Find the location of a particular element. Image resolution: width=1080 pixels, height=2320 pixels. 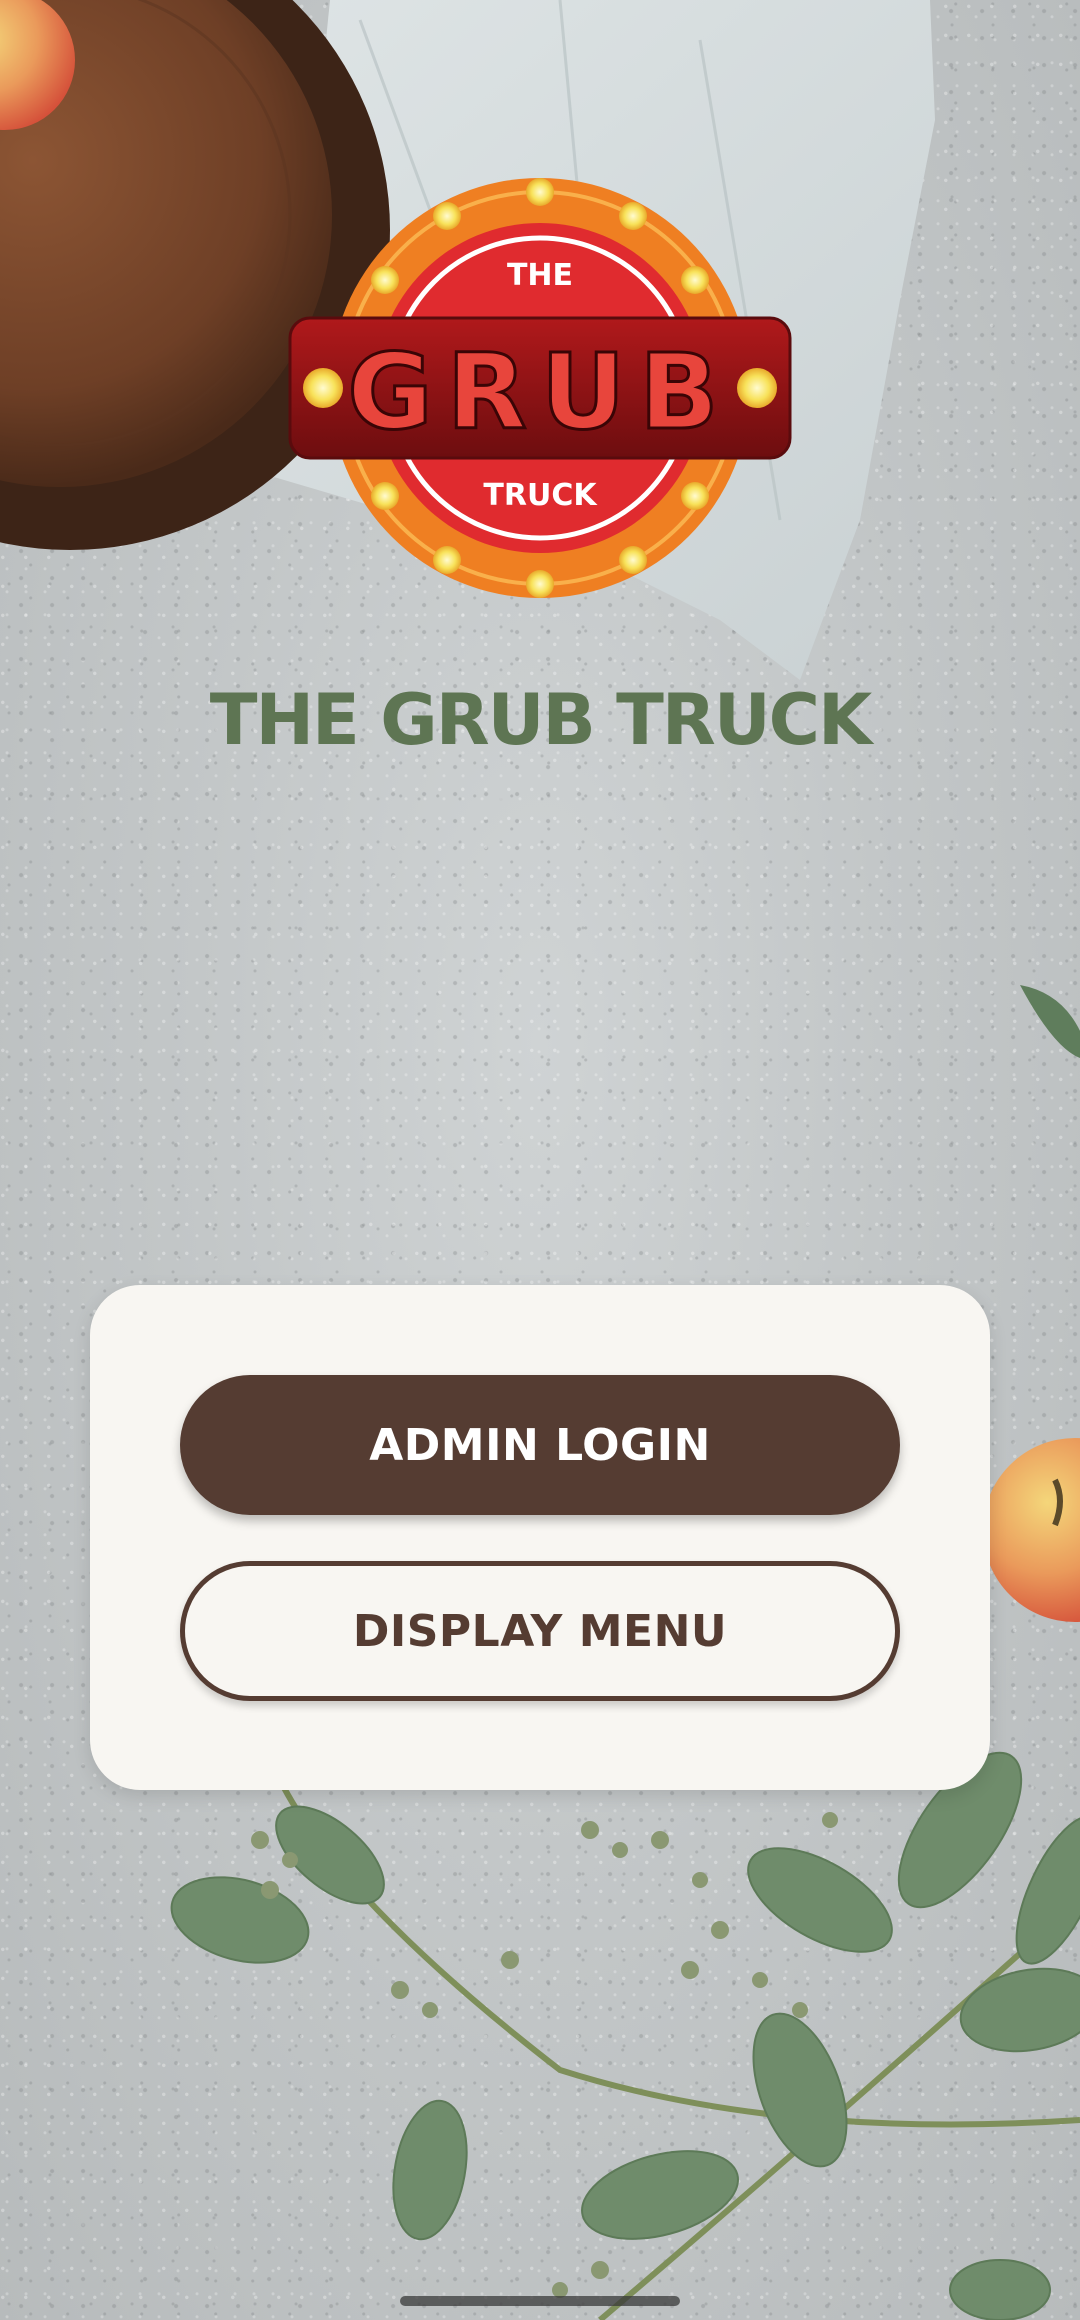

display-menu-label: DISPLAY MENU is located at coordinates (540, 1631).